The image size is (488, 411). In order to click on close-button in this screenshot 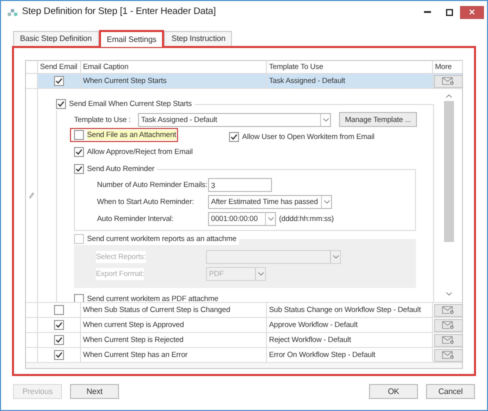, I will do `click(472, 12)`.